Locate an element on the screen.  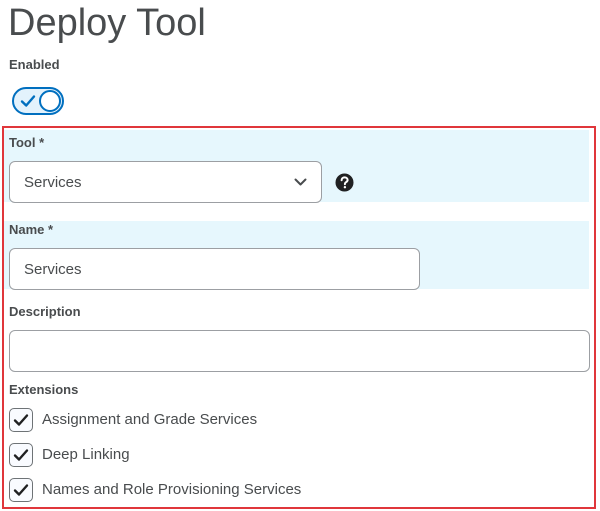
deep-linking-checkbox is located at coordinates (21, 455).